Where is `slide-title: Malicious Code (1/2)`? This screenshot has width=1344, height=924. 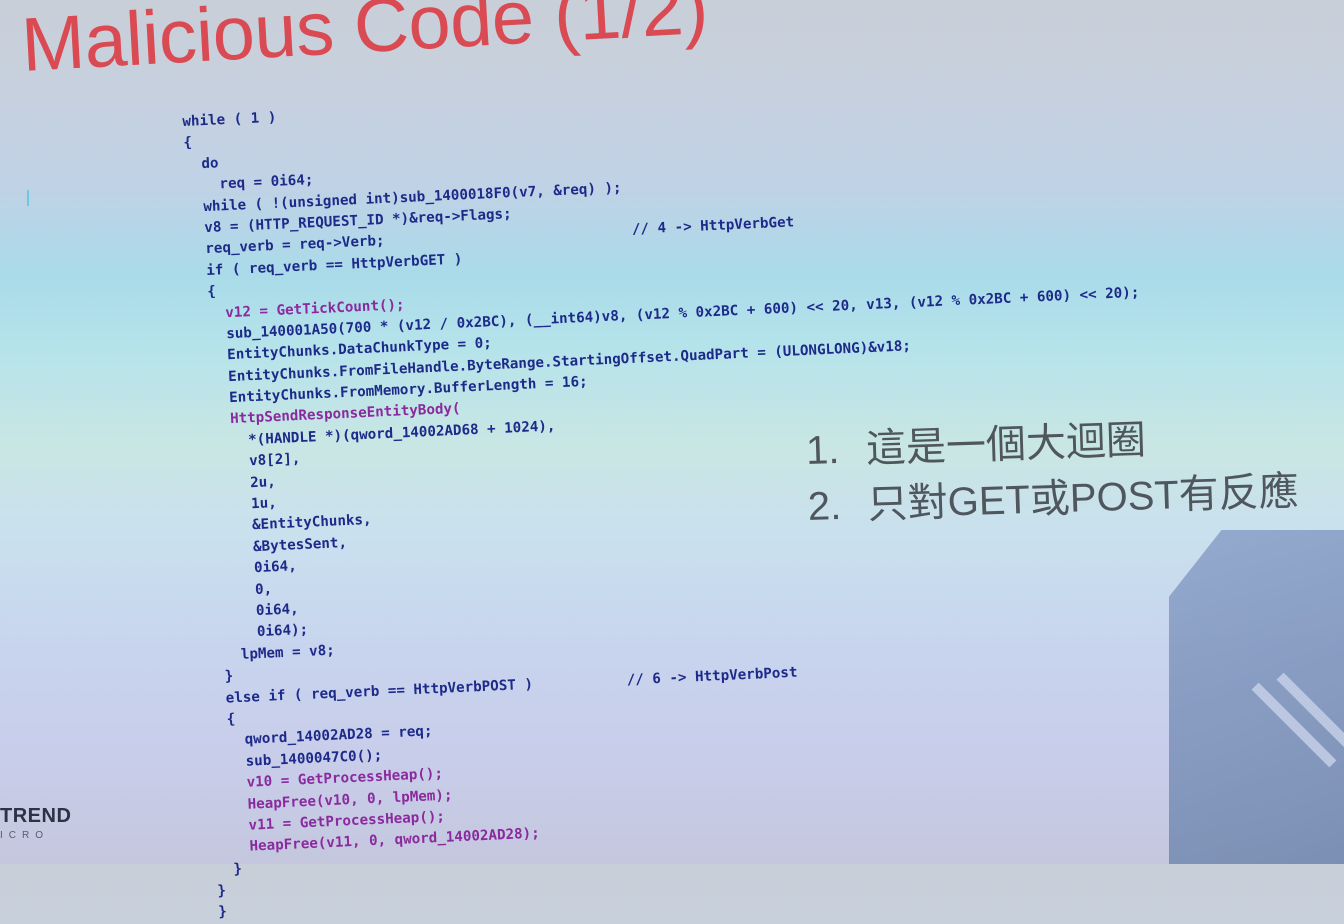 slide-title: Malicious Code (1/2) is located at coordinates (364, 44).